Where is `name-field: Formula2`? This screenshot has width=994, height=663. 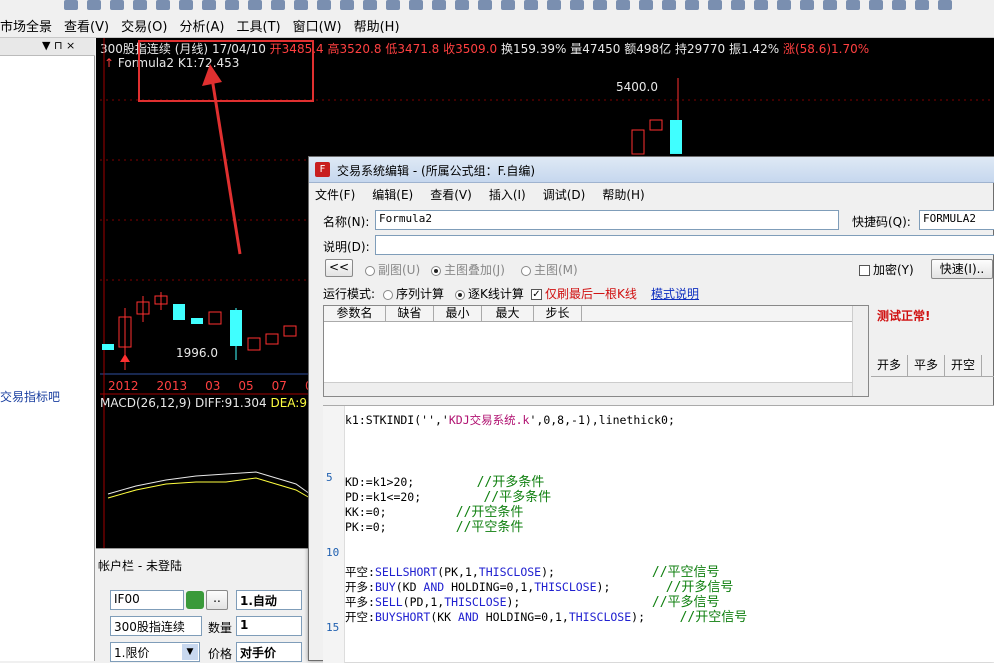 name-field: Formula2 is located at coordinates (607, 220).